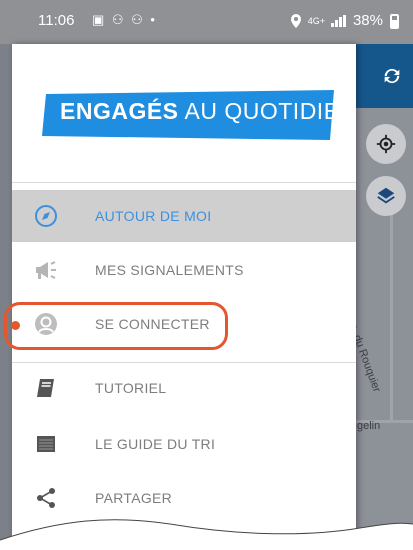 This screenshot has width=413, height=550. What do you see at coordinates (119, 111) in the screenshot?
I see `logo-text-bold: ENGAGÉS` at bounding box center [119, 111].